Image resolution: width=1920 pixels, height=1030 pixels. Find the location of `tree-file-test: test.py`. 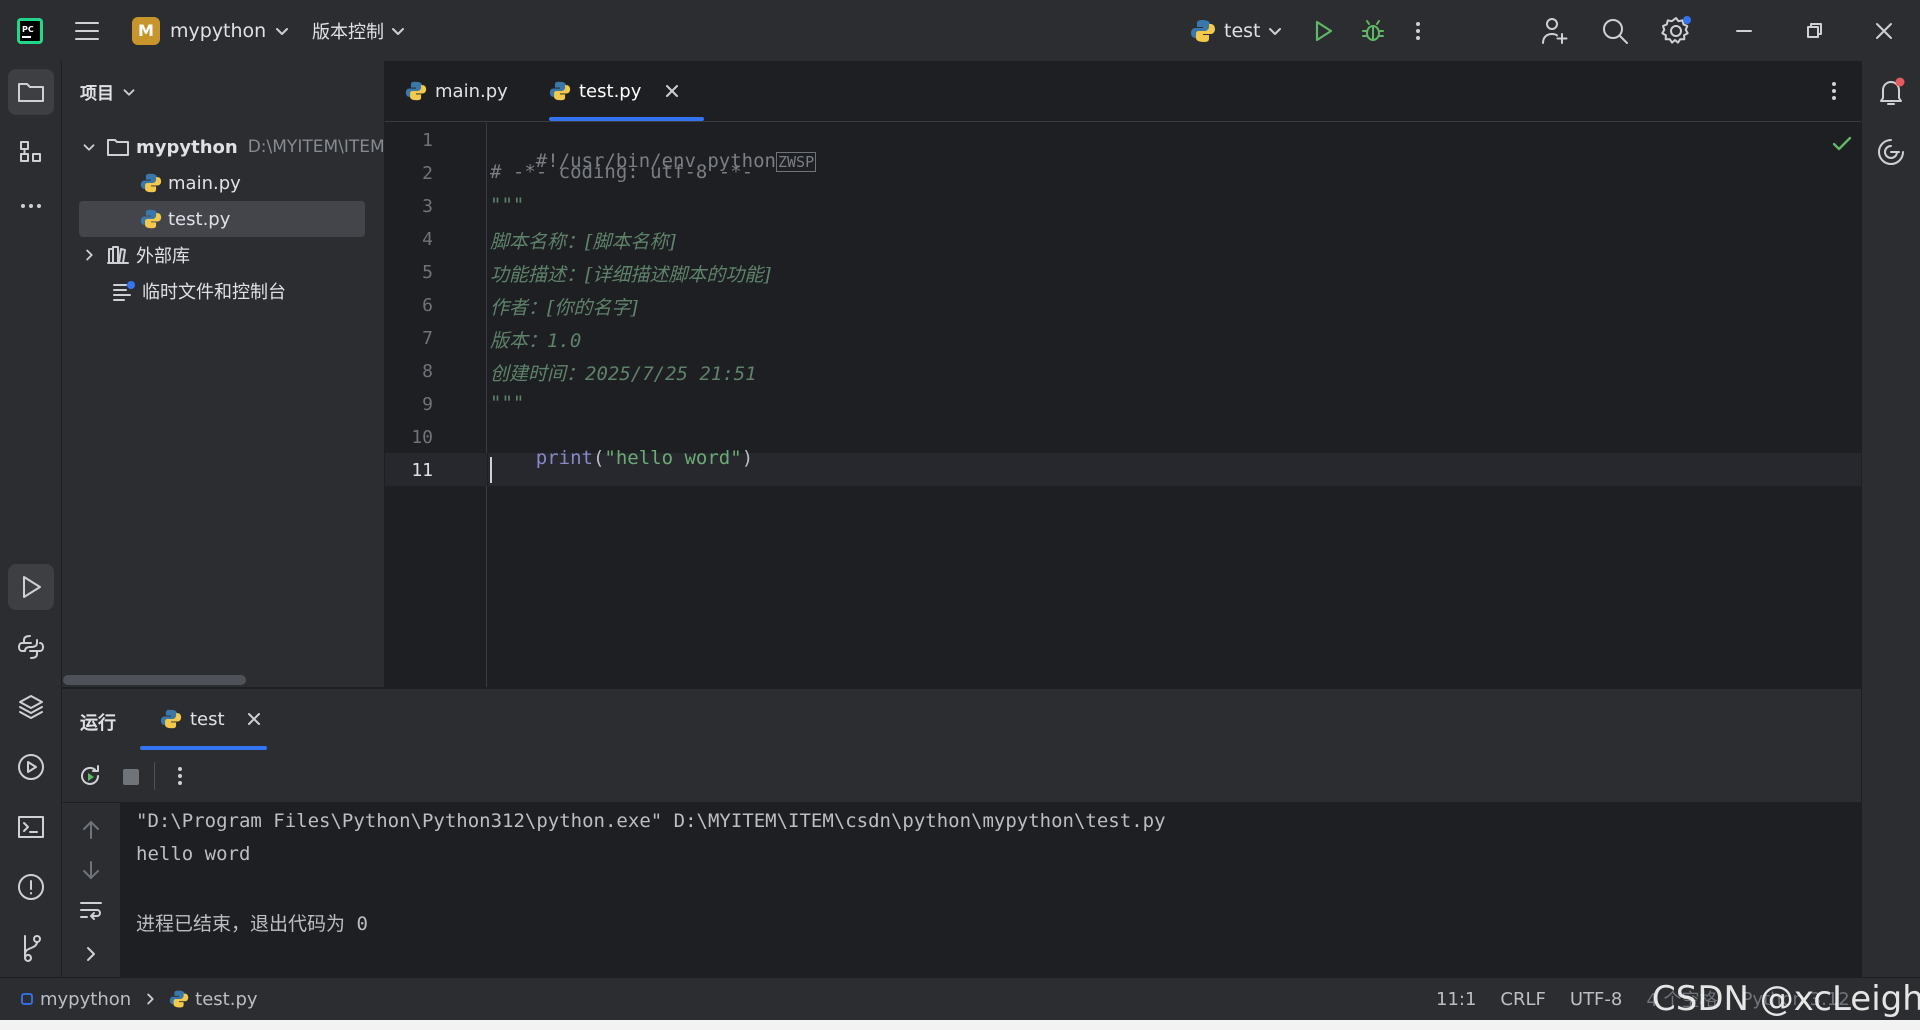

tree-file-test: test.py is located at coordinates (223, 219).